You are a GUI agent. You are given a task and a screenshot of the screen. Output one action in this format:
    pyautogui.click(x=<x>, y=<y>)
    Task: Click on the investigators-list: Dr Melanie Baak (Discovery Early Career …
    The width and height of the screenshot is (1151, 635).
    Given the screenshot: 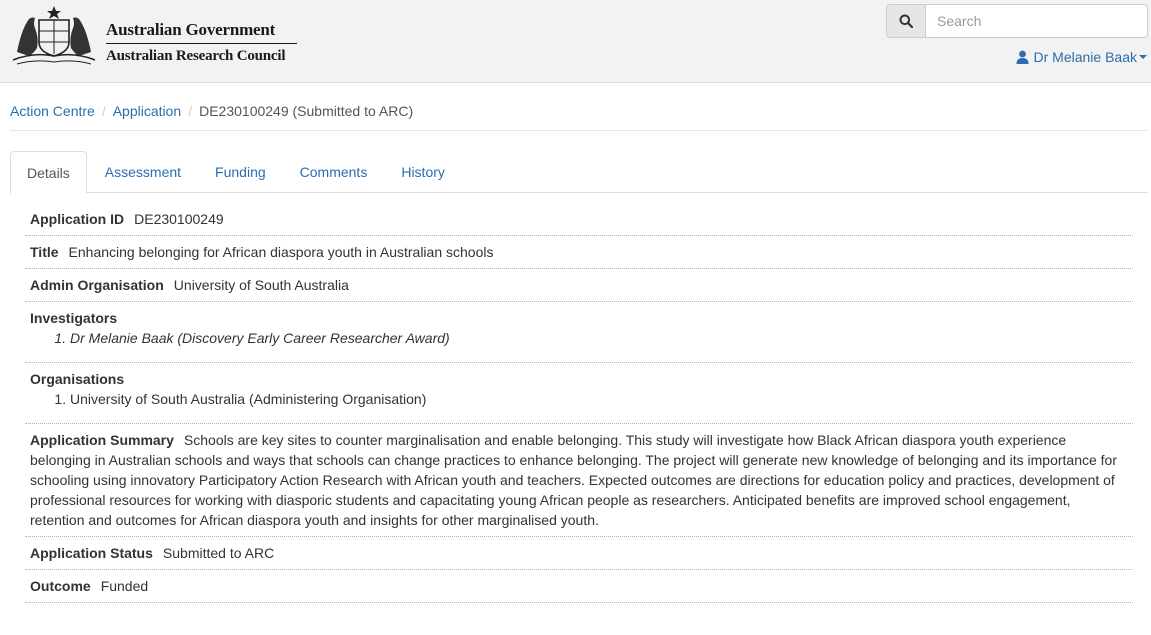 What is the action you would take?
    pyautogui.click(x=579, y=338)
    